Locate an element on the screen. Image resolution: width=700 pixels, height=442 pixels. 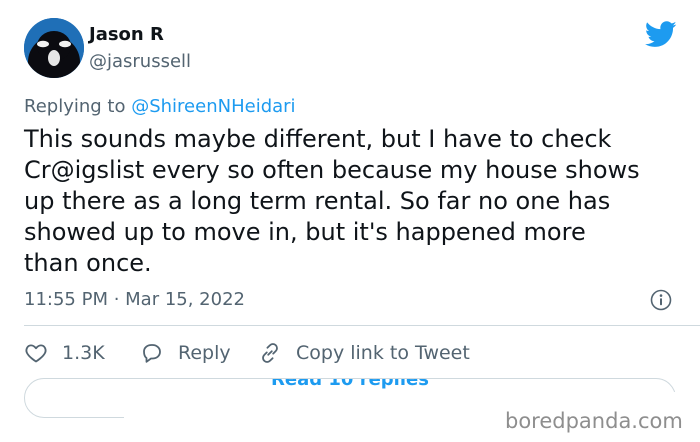
like-count: 1.3K is located at coordinates (83, 353).